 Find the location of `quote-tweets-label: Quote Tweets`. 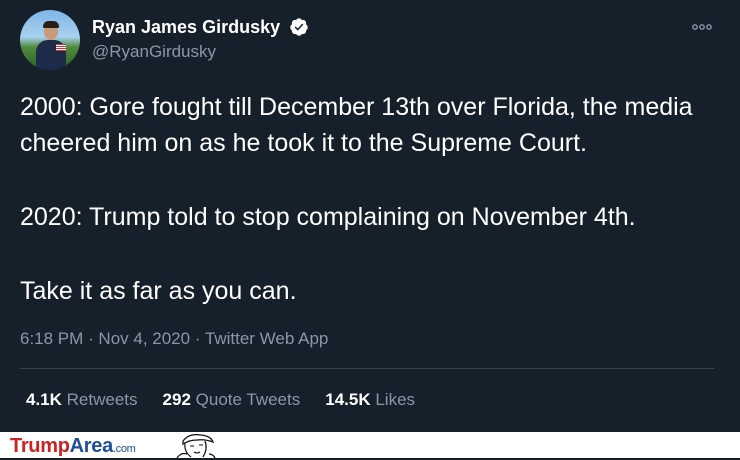

quote-tweets-label: Quote Tweets is located at coordinates (248, 399).